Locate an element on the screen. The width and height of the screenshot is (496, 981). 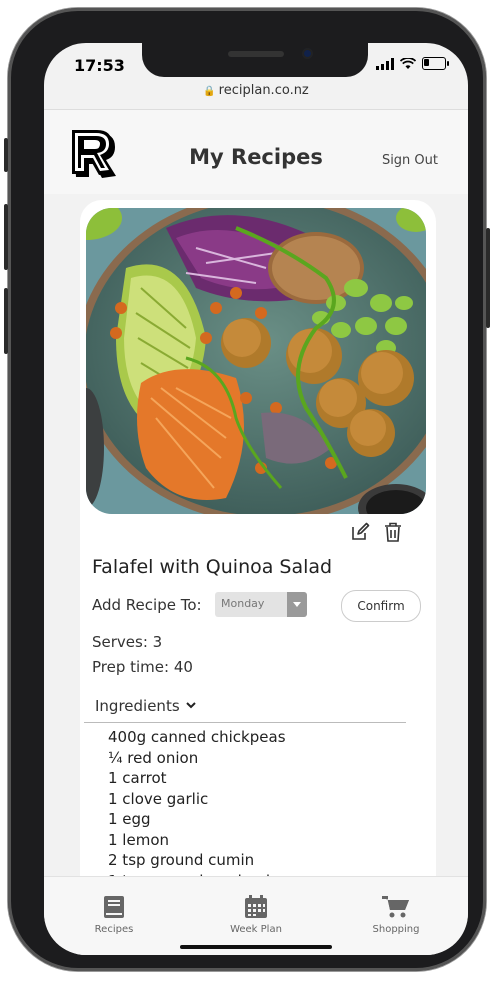
recipe-title: Falafel with Quinoa Salad is located at coordinates (212, 567).